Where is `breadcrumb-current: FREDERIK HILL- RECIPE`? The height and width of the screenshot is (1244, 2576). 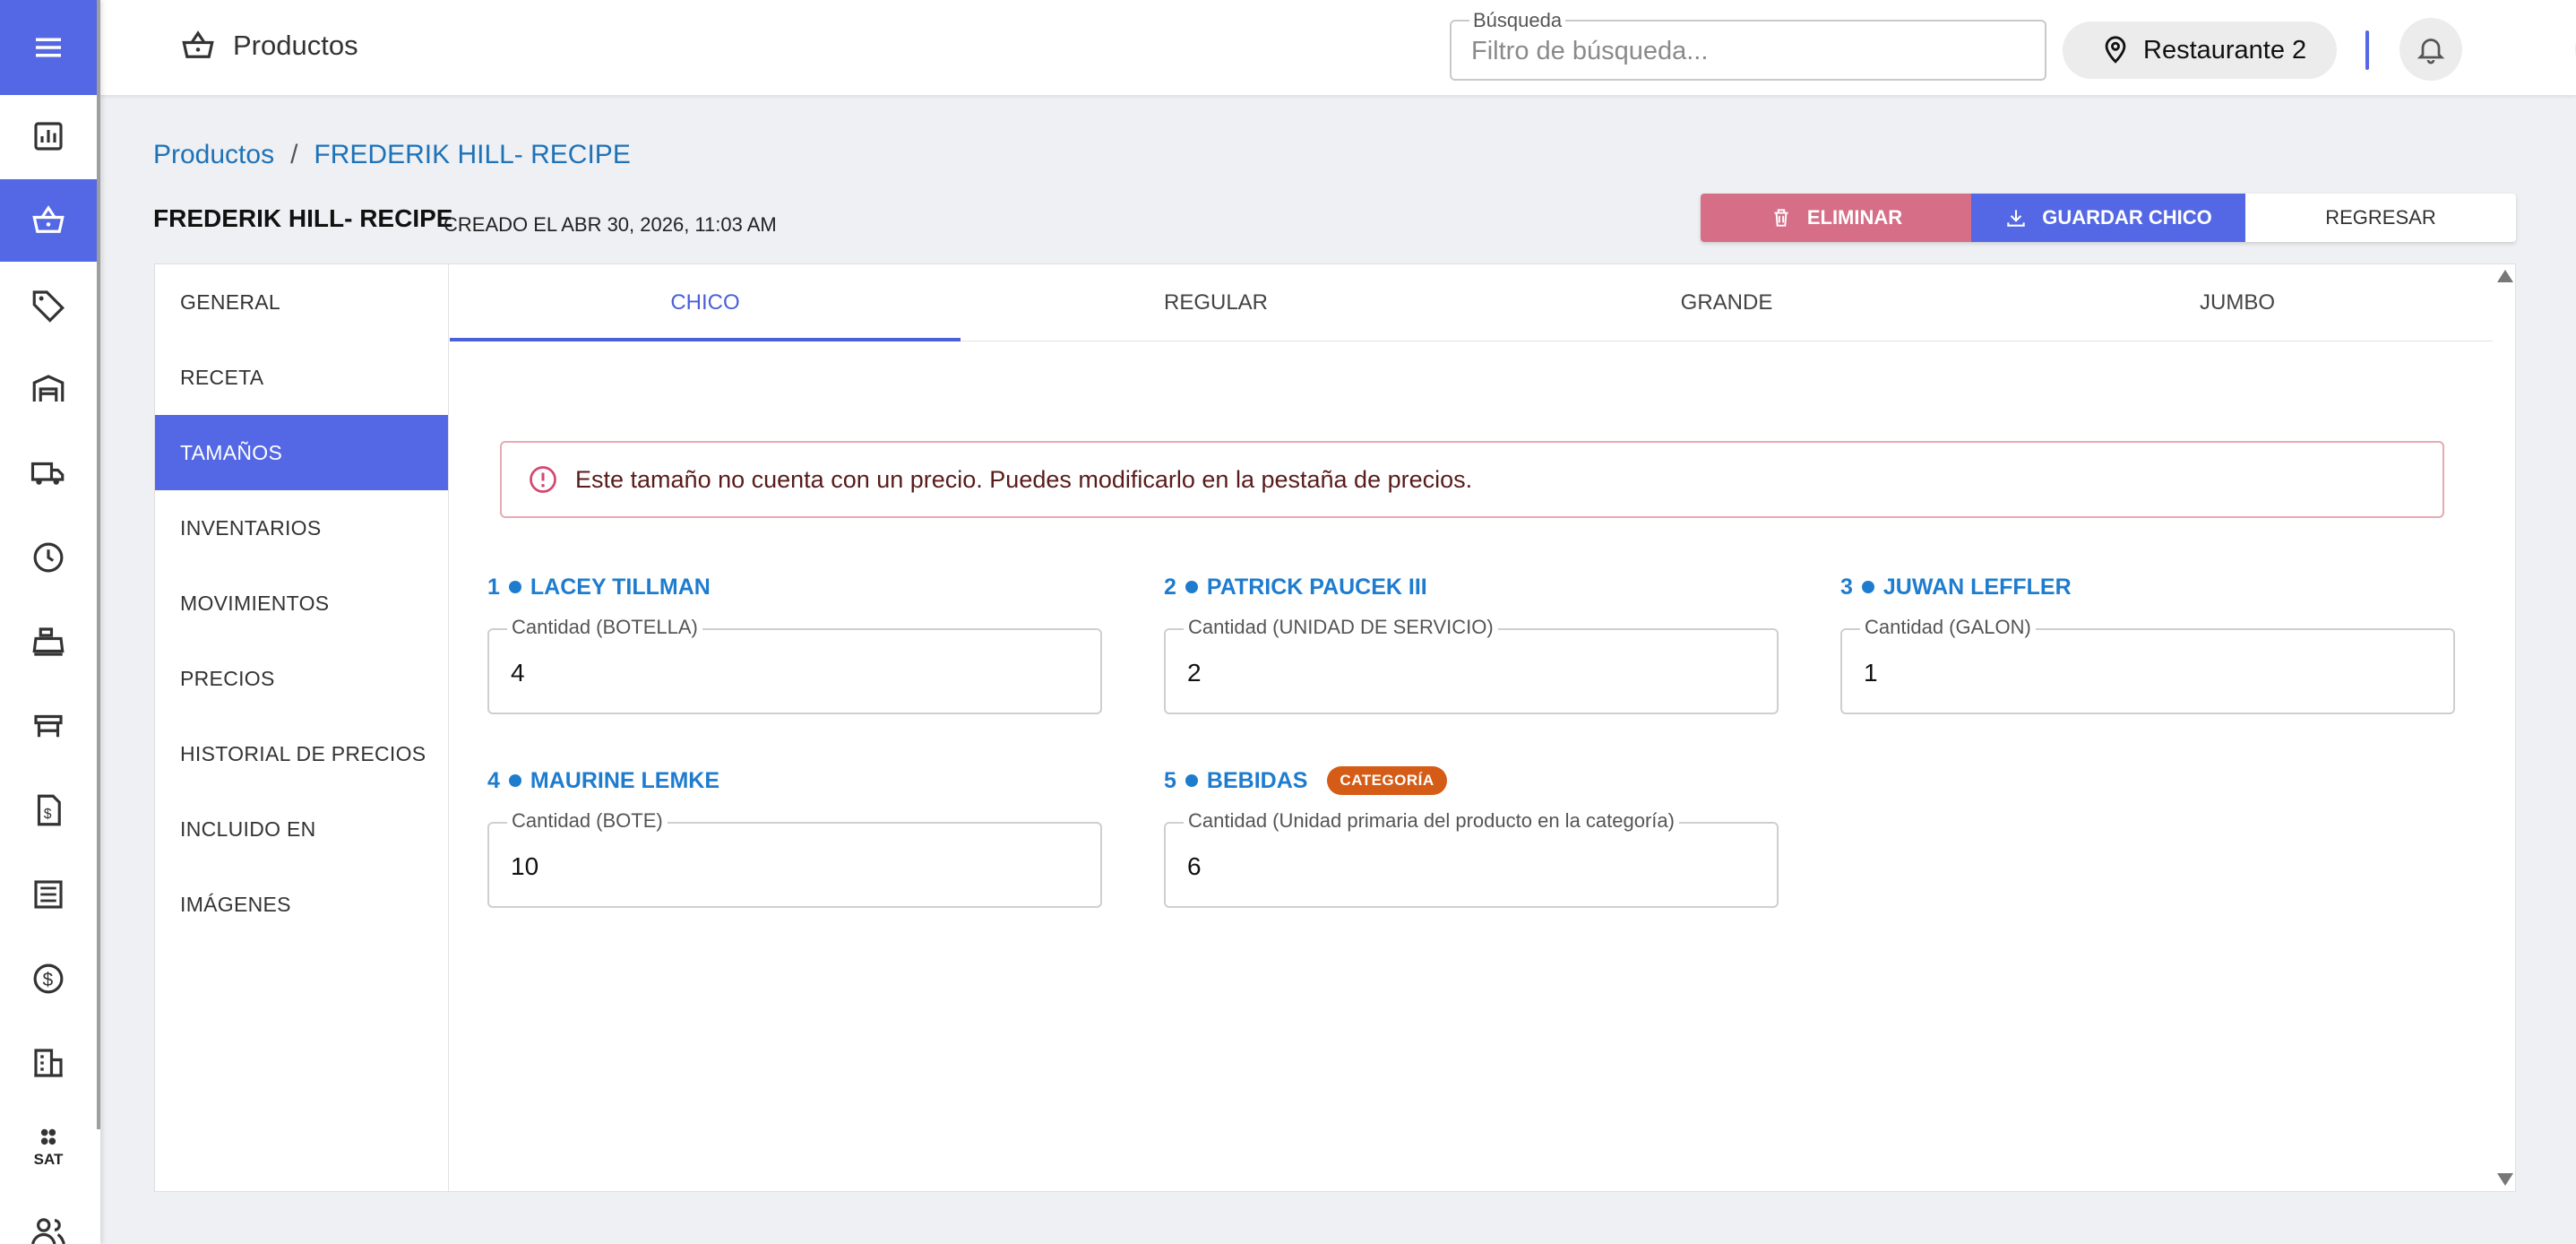
breadcrumb-current: FREDERIK HILL- RECIPE is located at coordinates (472, 155).